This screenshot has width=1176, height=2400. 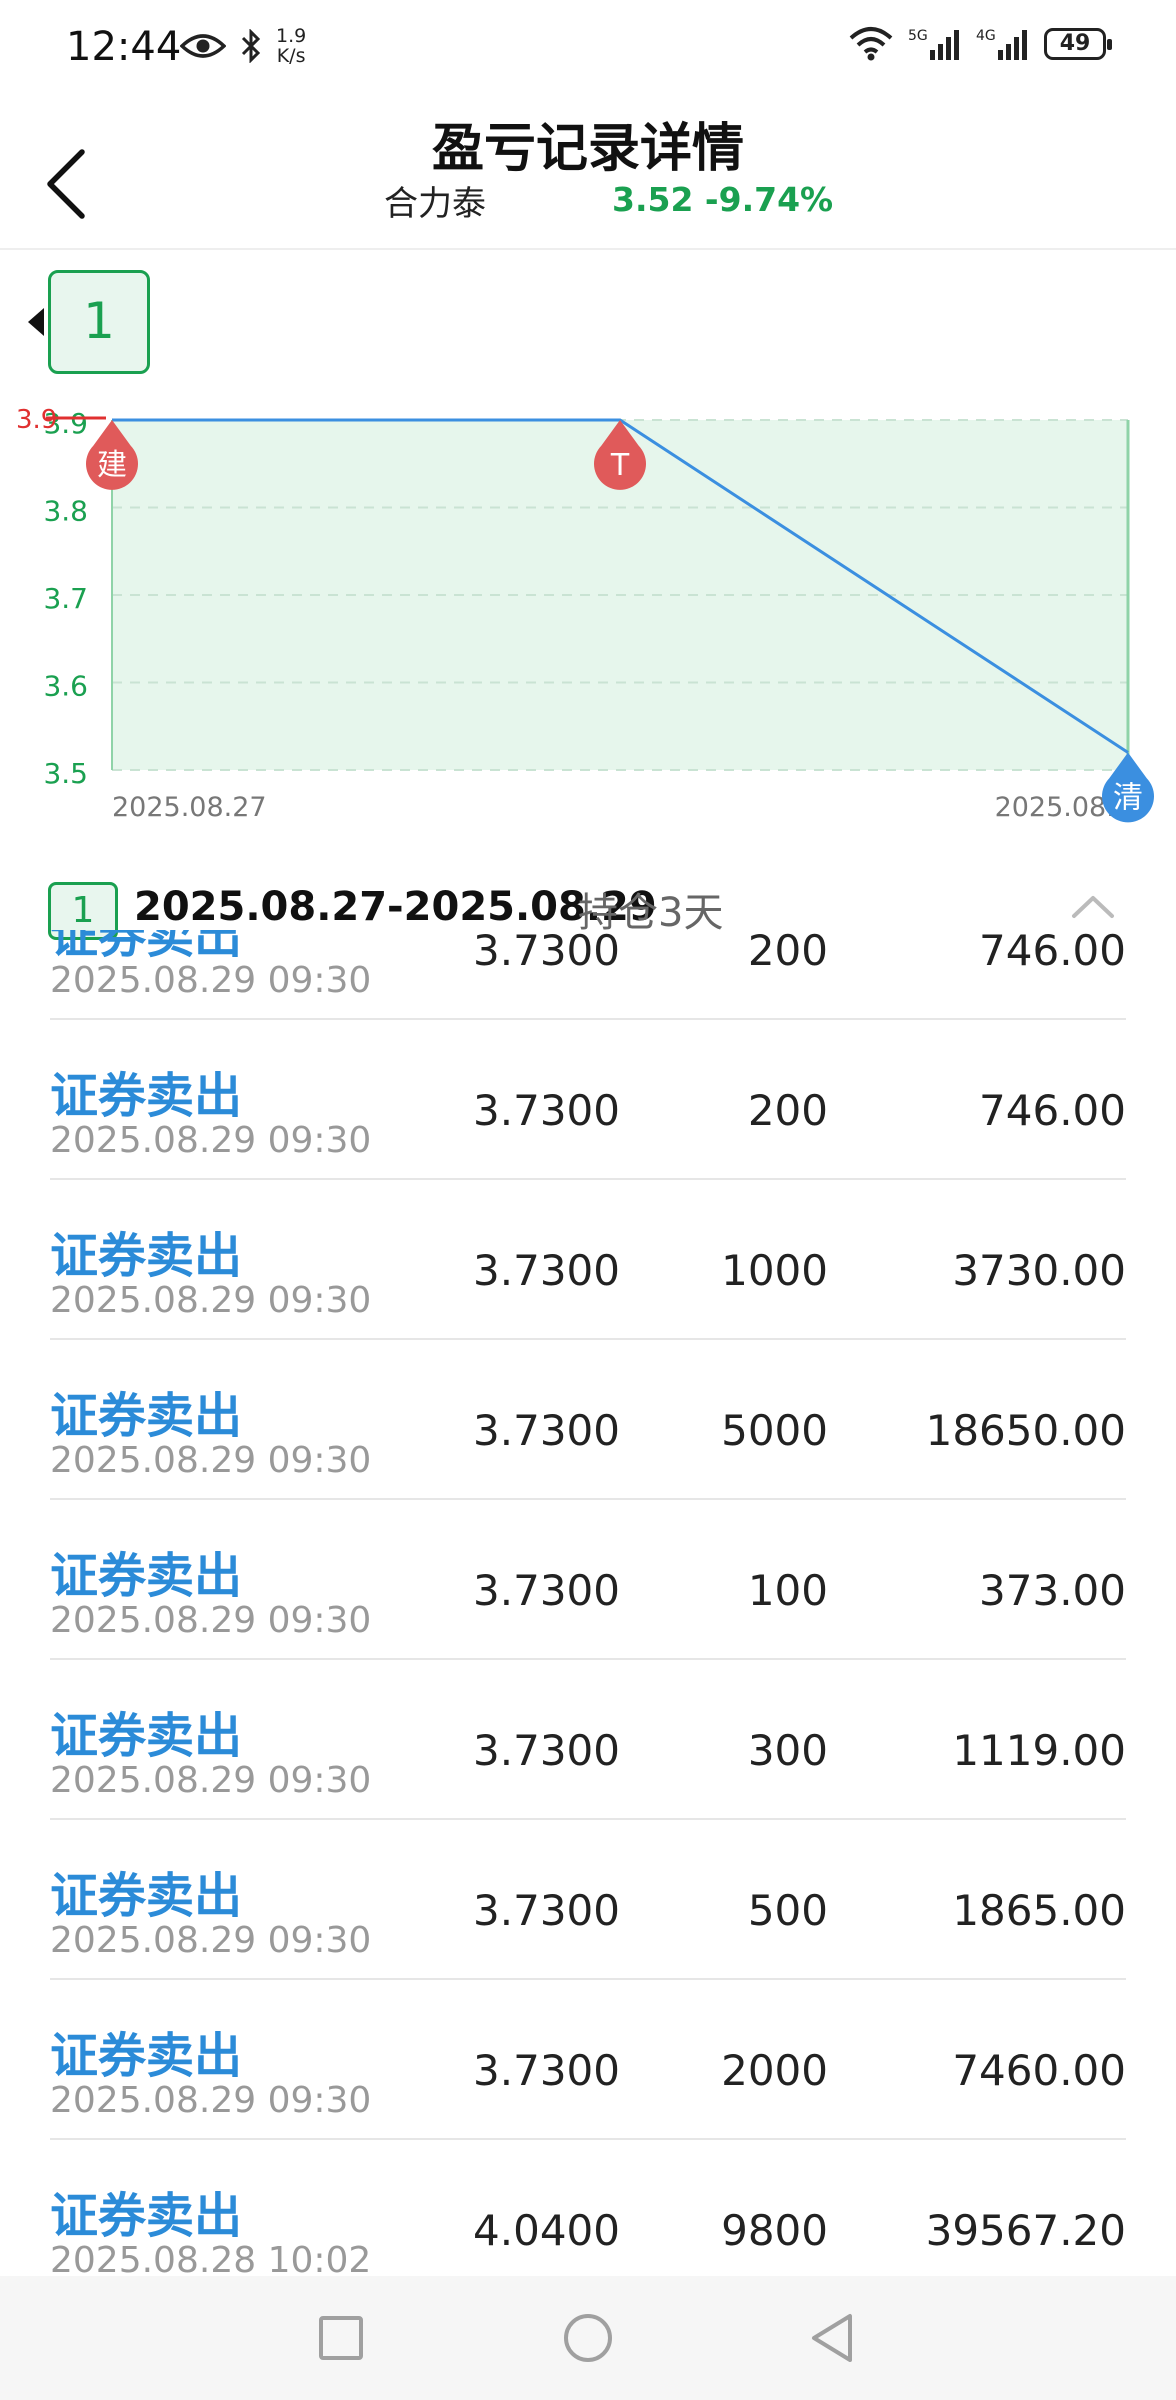 I want to click on circle-icon, so click(x=588, y=2338).